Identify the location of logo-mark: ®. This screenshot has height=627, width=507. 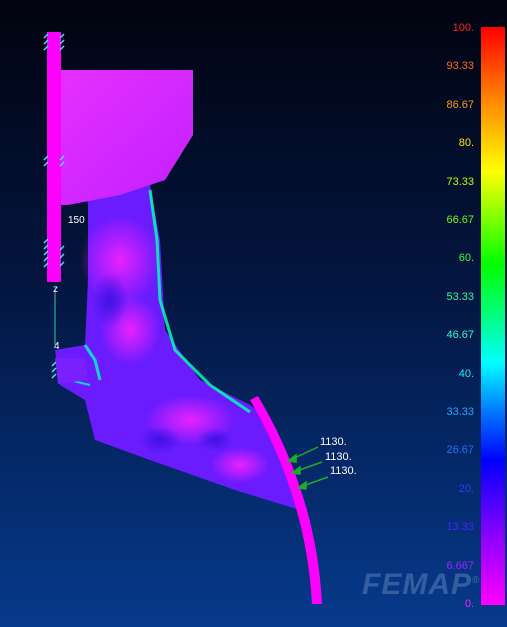
(476, 580).